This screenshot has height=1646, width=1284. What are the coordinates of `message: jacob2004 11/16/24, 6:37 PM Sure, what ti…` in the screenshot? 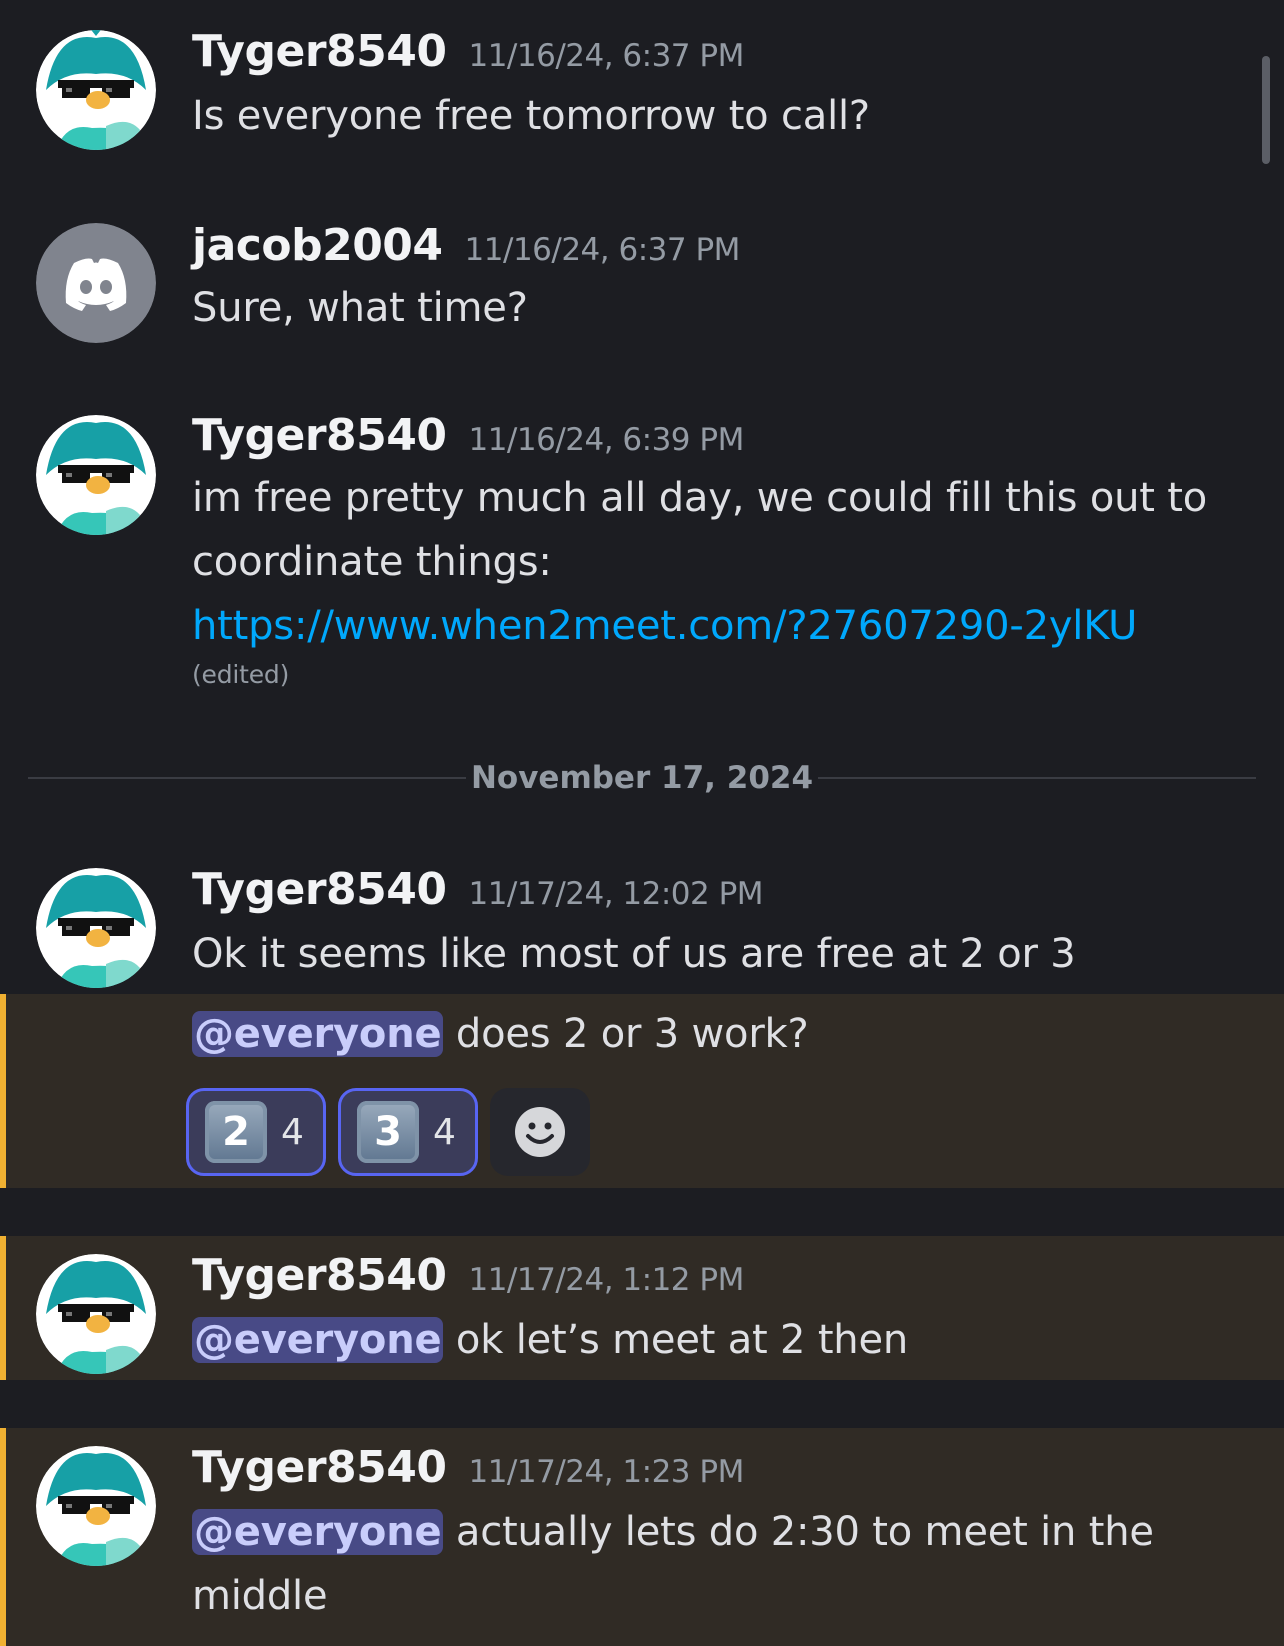 It's located at (642, 275).